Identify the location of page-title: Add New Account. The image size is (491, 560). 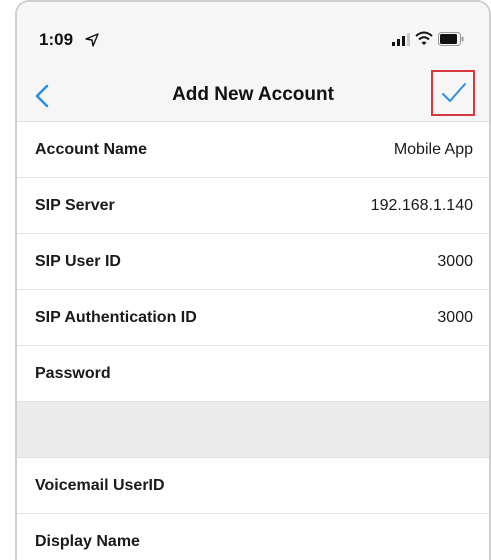
(253, 94).